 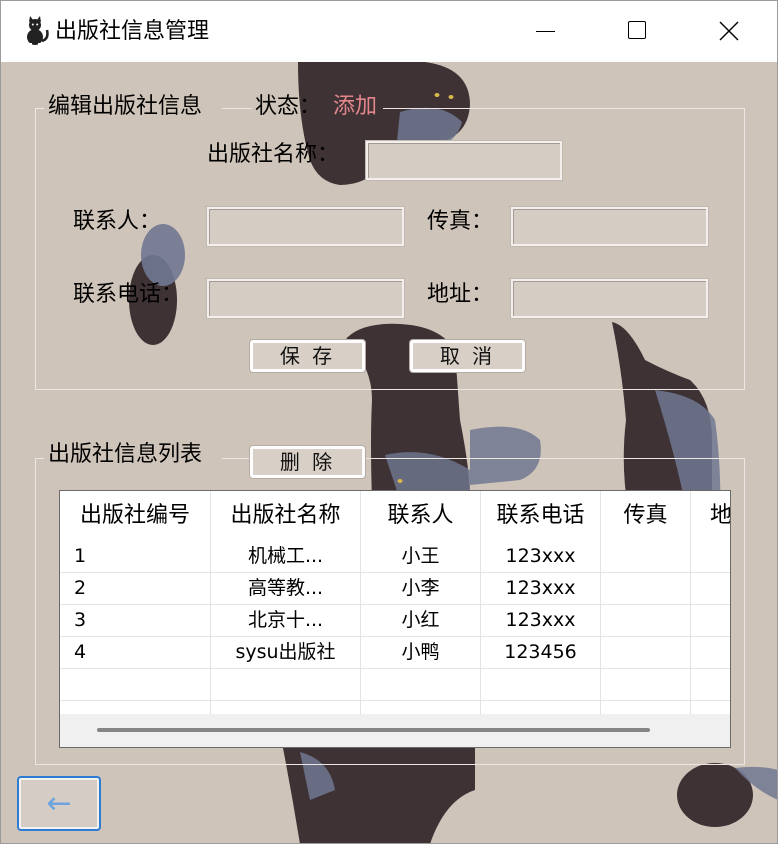 I want to click on status-value: 添加, so click(x=355, y=106).